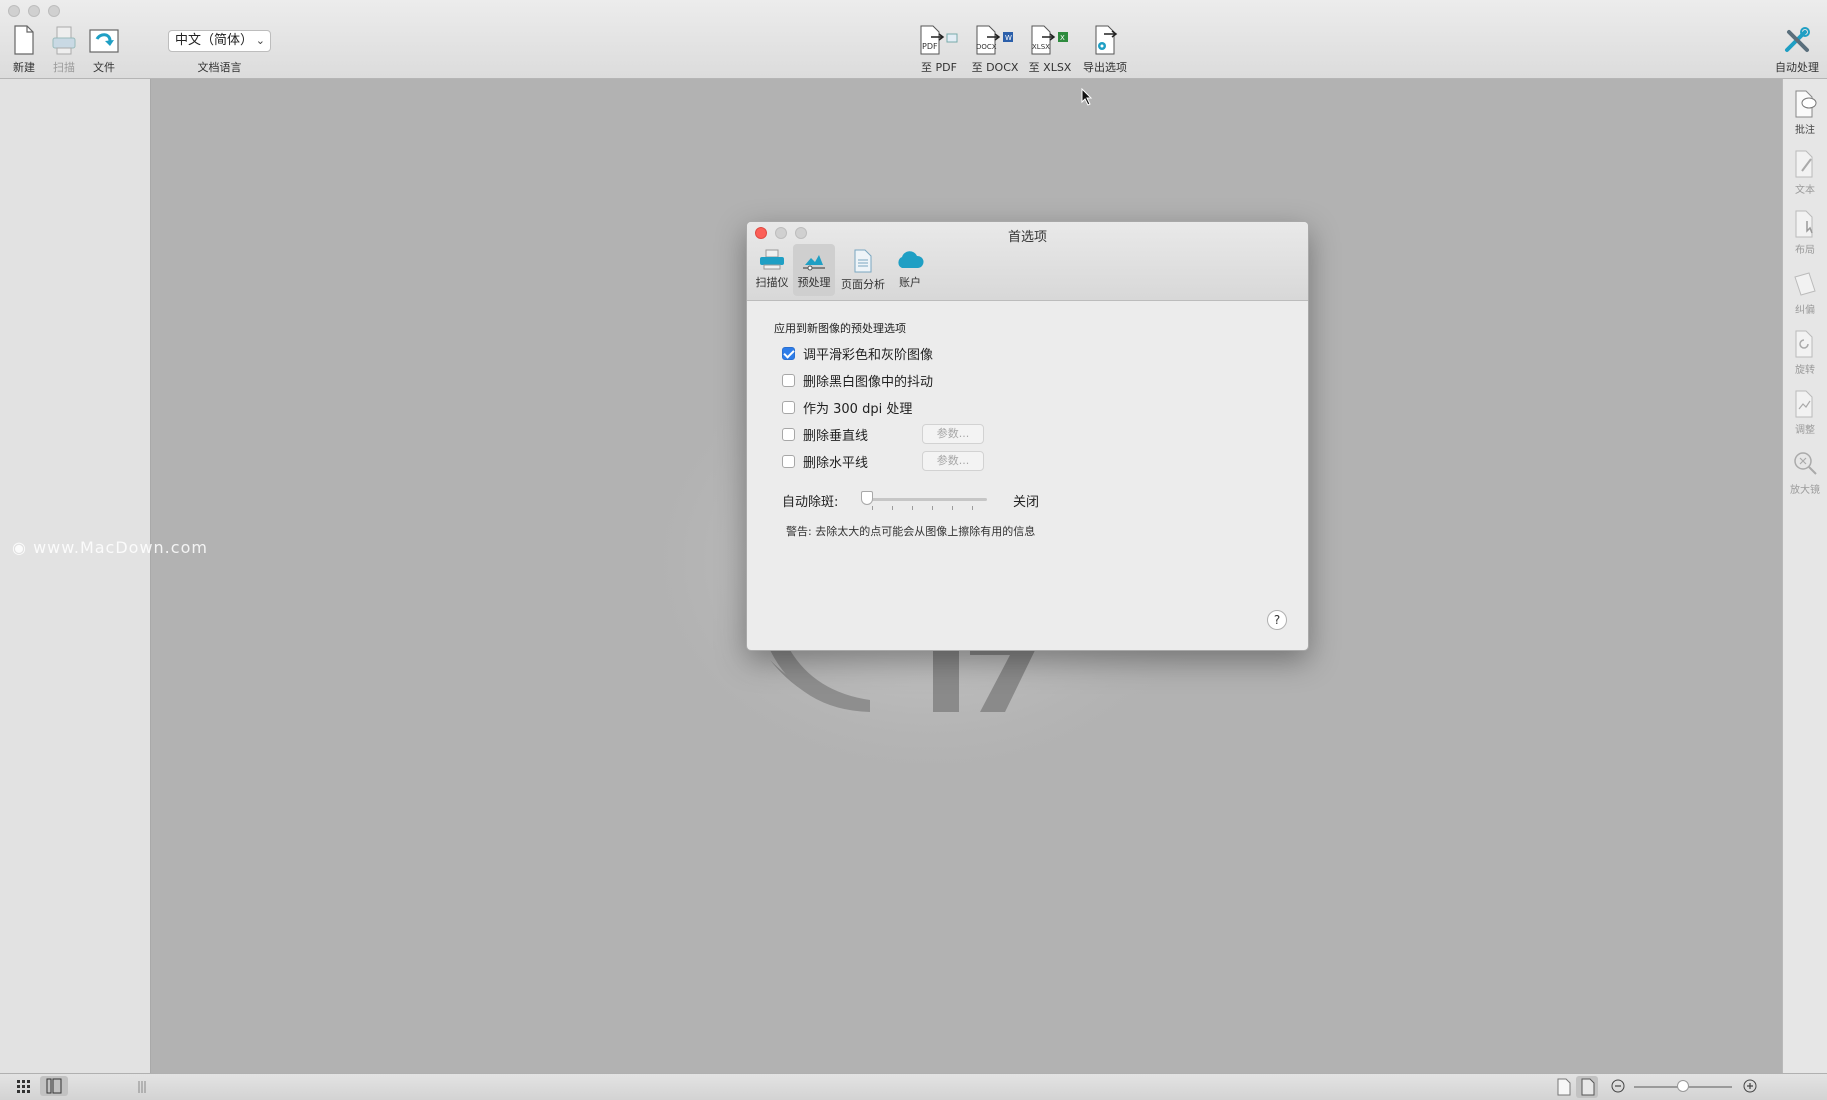 This screenshot has width=1827, height=1100. What do you see at coordinates (863, 284) in the screenshot?
I see `tab-page-analysis-label: 页面分析` at bounding box center [863, 284].